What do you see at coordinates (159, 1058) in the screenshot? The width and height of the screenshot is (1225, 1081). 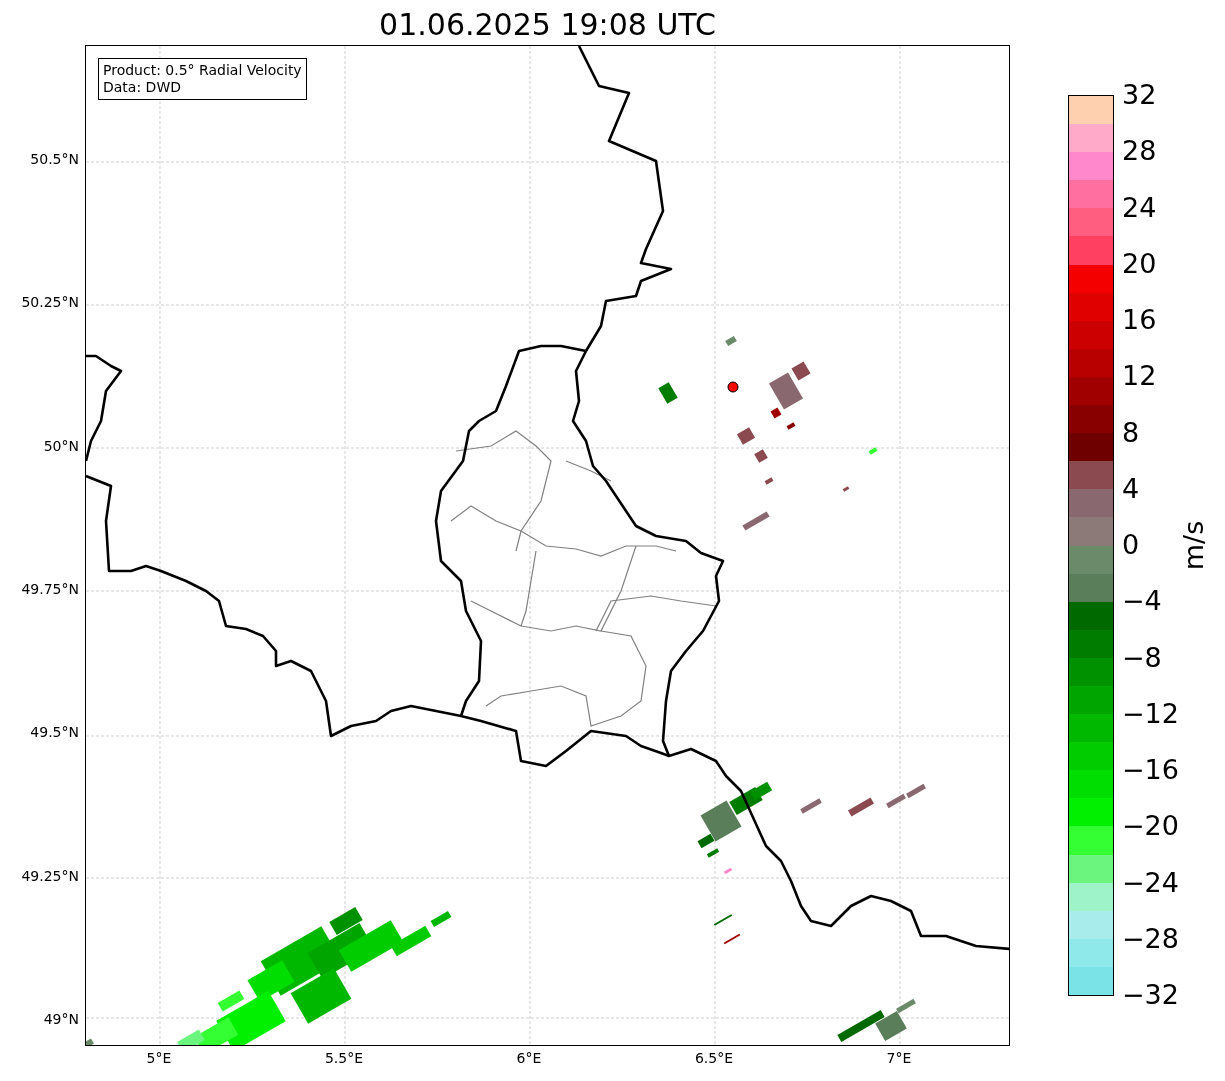 I see `longitude-tick-label: 5°E` at bounding box center [159, 1058].